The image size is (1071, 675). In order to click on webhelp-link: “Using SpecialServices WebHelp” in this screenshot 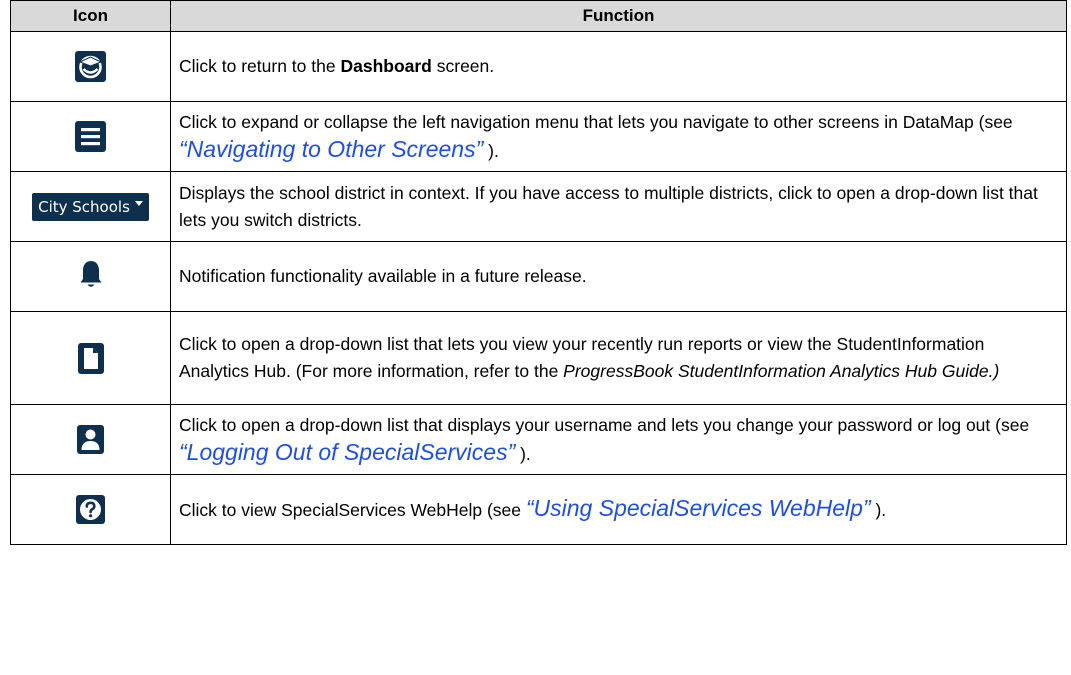, I will do `click(698, 508)`.